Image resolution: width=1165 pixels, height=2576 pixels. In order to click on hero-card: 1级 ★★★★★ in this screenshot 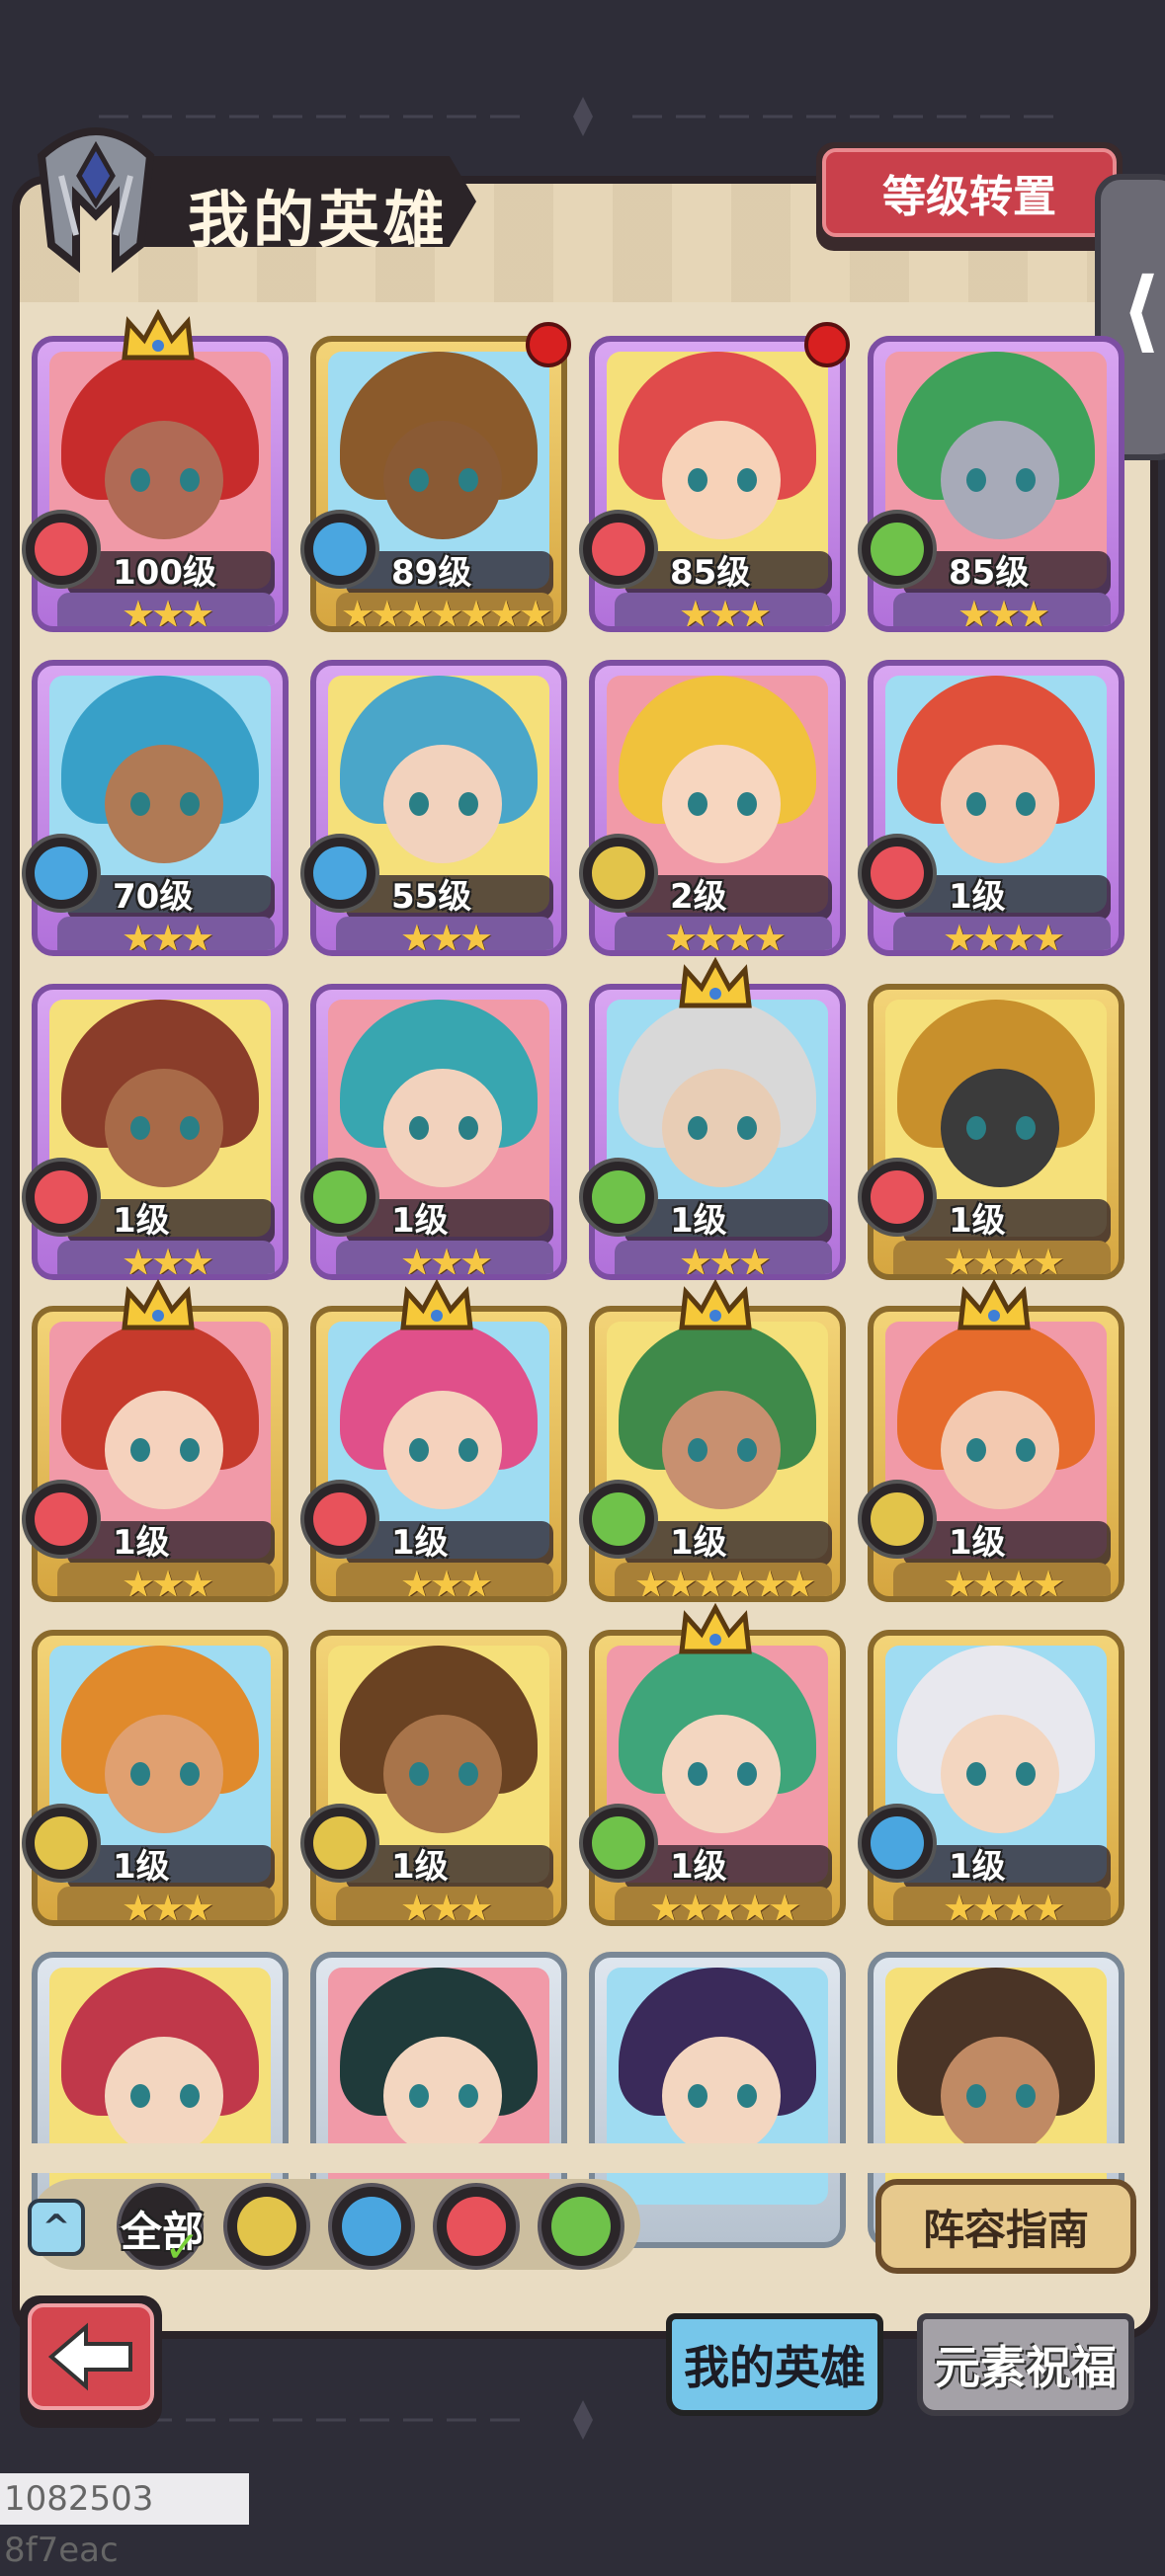, I will do `click(712, 1764)`.